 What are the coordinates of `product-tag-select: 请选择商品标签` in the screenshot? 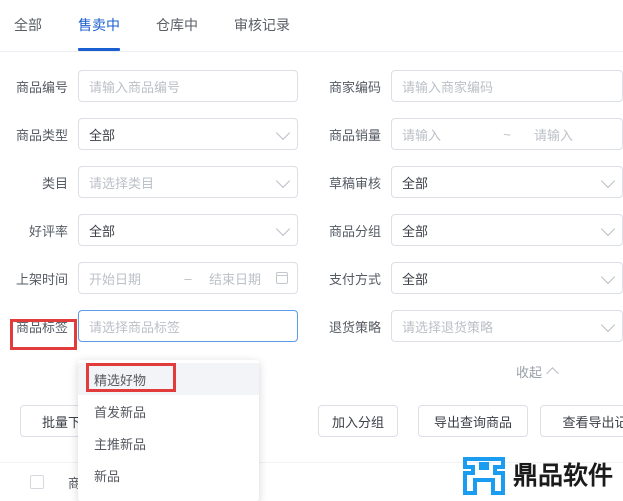 It's located at (188, 326).